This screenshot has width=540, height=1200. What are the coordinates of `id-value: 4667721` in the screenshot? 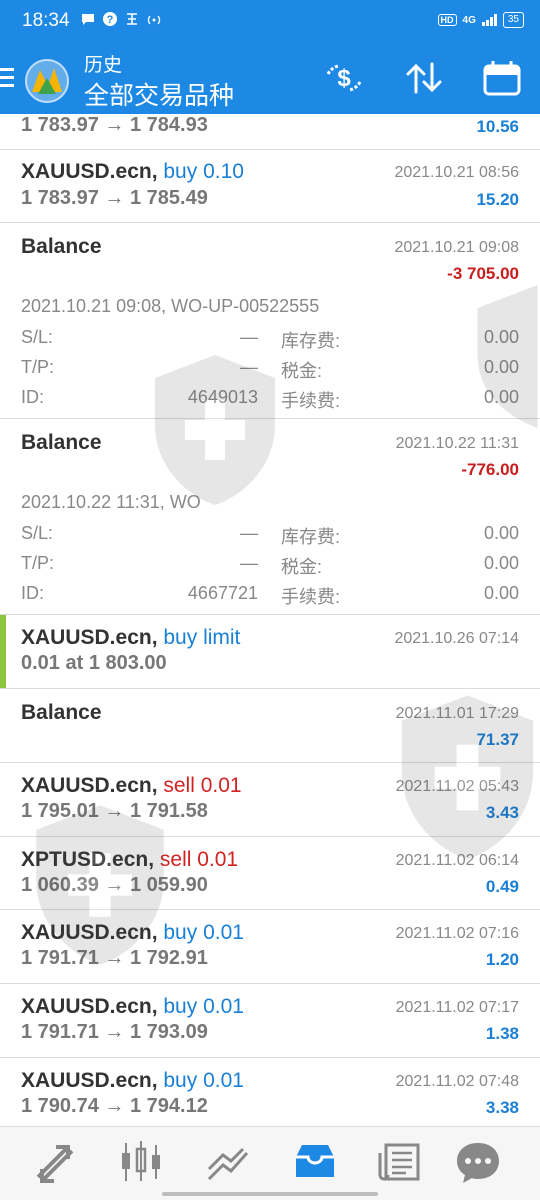 It's located at (222, 593).